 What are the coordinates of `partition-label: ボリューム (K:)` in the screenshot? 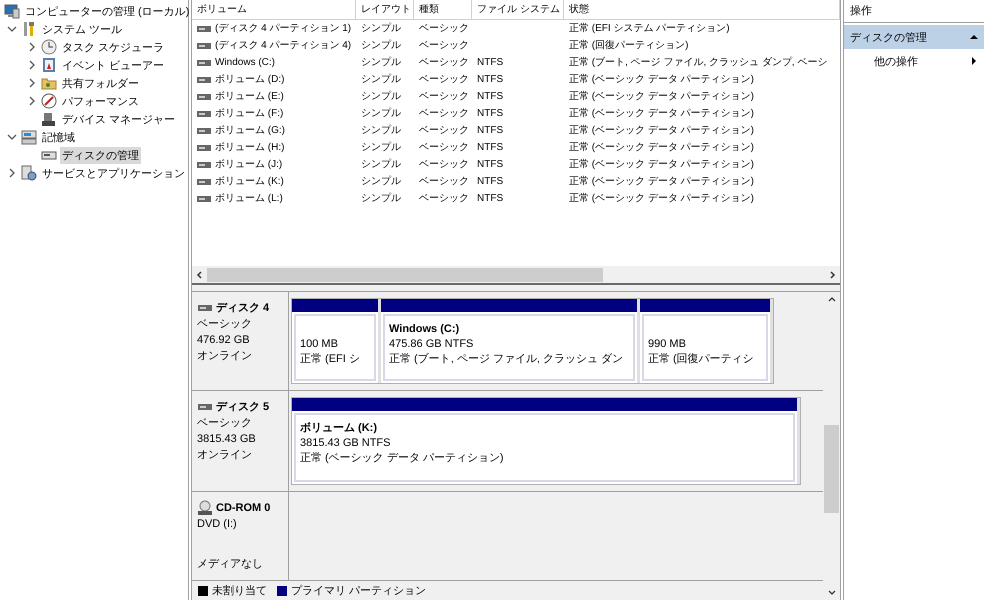 It's located at (339, 428).